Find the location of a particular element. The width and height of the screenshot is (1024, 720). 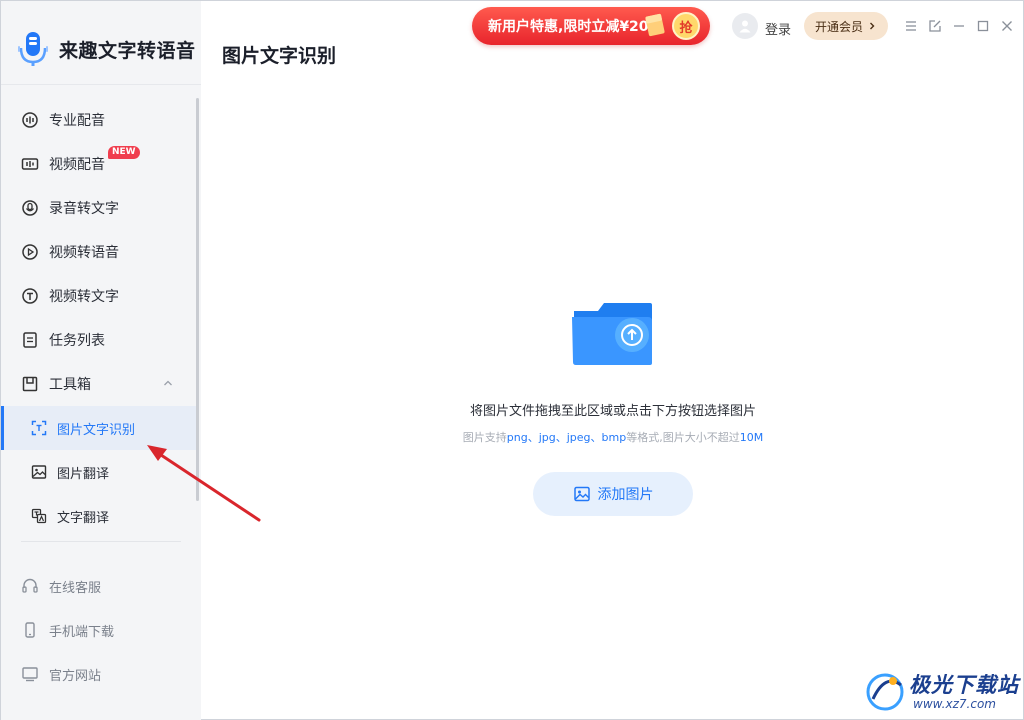

promo-text: 新用户特惠,限时立减¥200 is located at coordinates (573, 27).